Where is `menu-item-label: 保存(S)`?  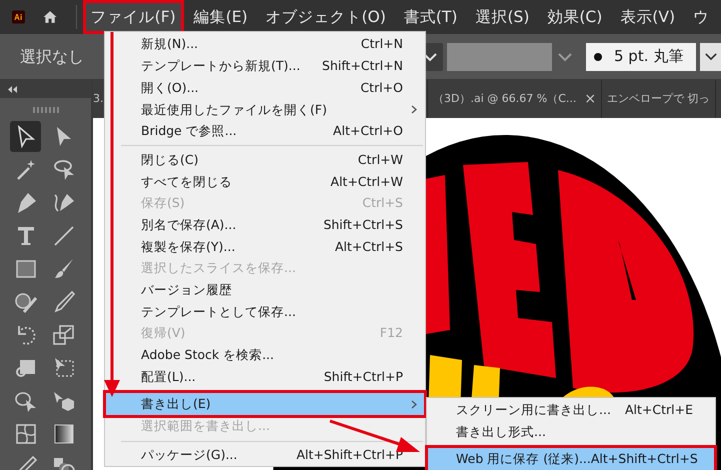 menu-item-label: 保存(S) is located at coordinates (163, 203).